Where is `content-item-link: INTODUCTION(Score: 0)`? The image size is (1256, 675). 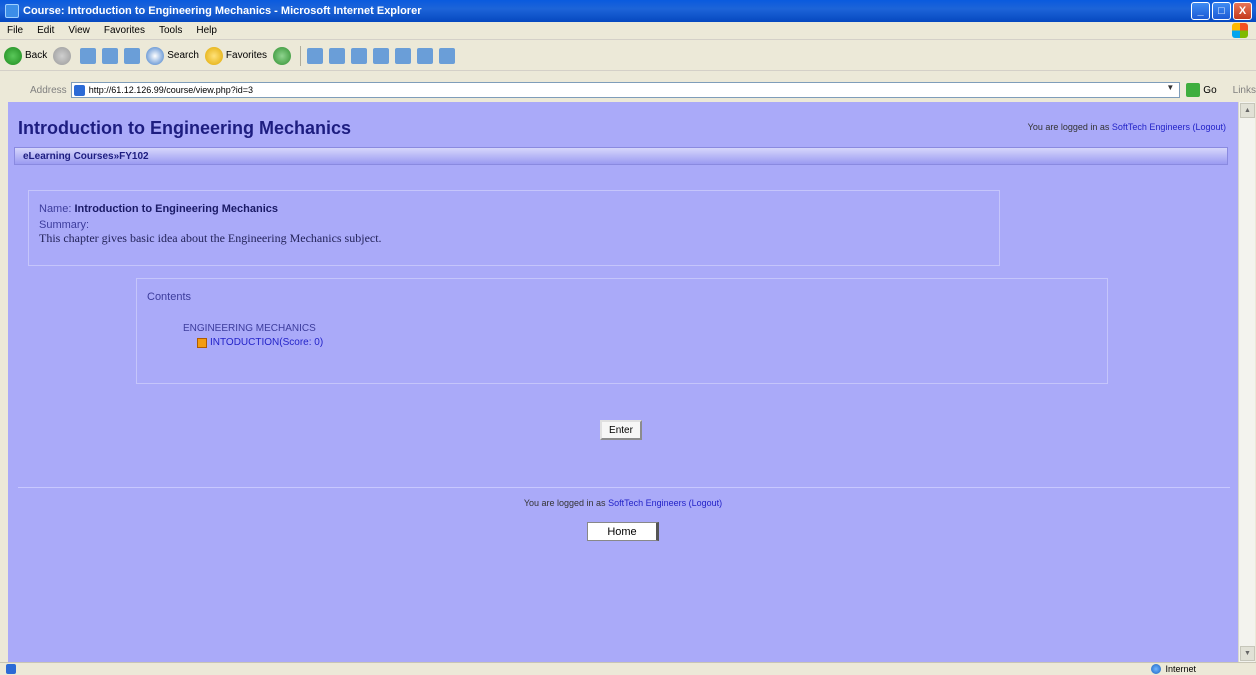
content-item-link: INTODUCTION(Score: 0) is located at coordinates (266, 342).